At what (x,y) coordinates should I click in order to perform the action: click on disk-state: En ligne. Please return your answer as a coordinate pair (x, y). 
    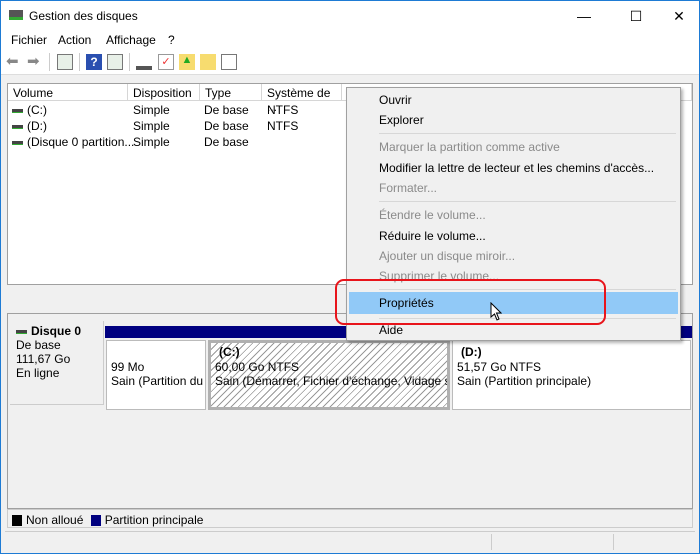
    Looking at the image, I should click on (38, 373).